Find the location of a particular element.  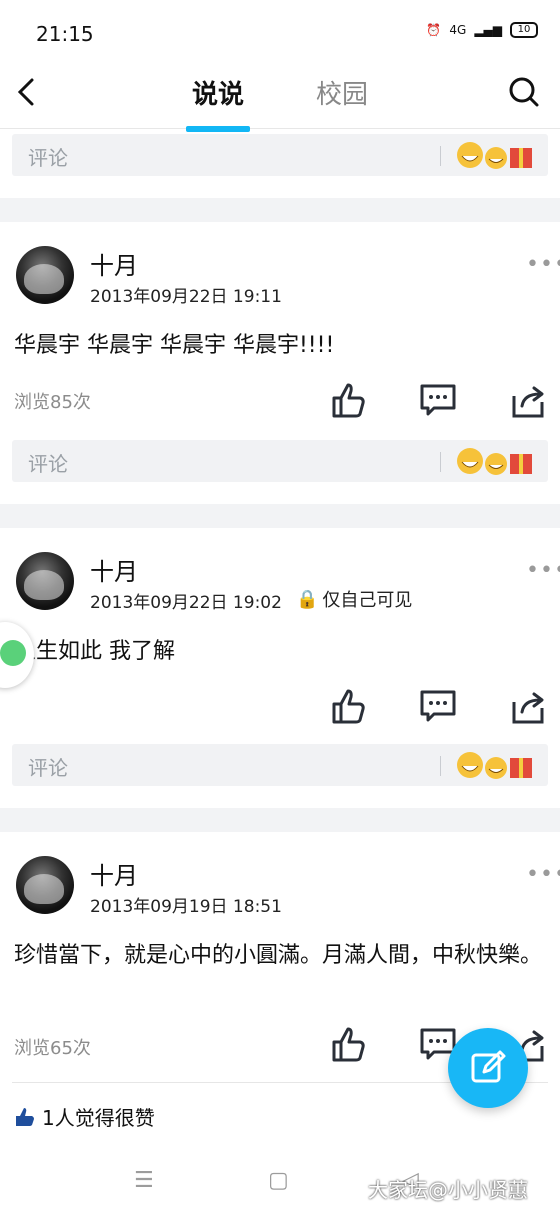

menu-icon: ☰ is located at coordinates (148, 1180).